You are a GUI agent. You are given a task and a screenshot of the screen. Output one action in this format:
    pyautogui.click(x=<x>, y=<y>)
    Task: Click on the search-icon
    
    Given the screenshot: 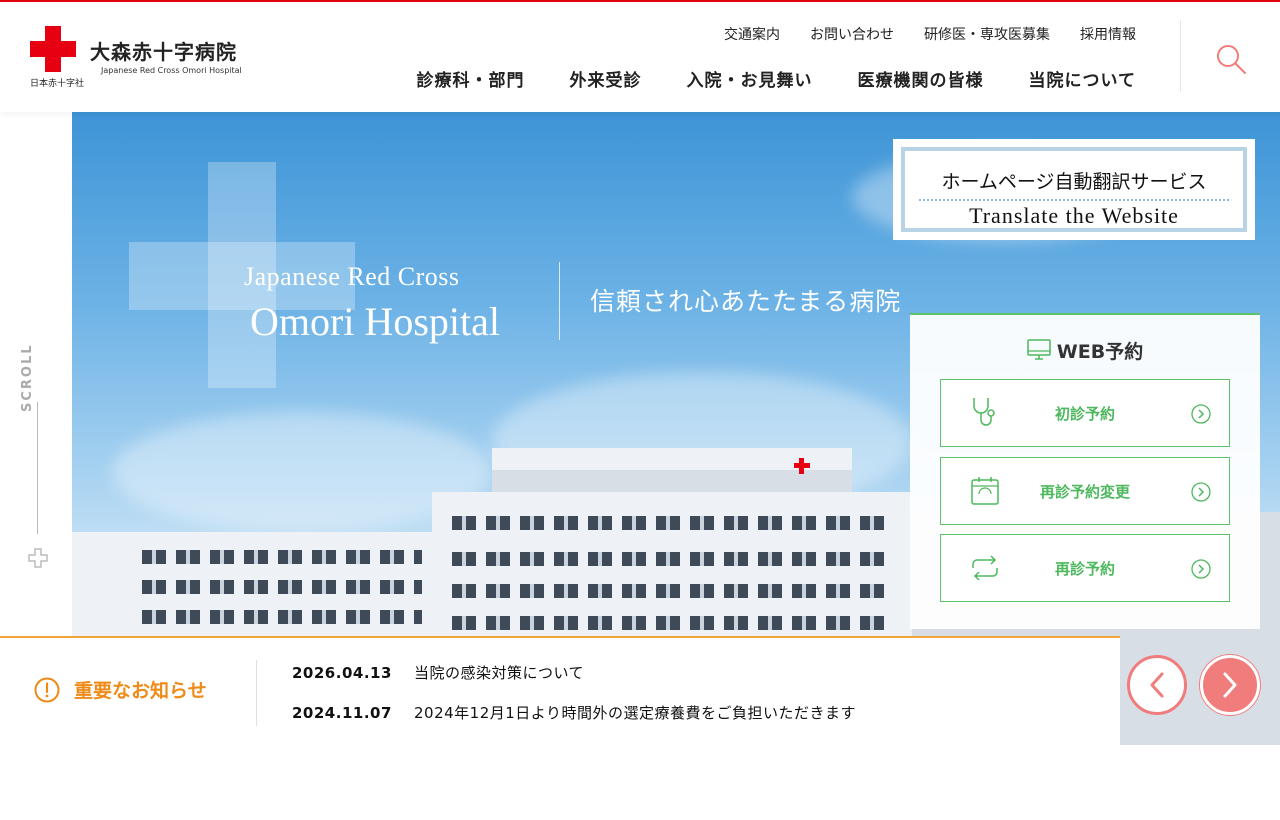 What is the action you would take?
    pyautogui.click(x=1231, y=59)
    